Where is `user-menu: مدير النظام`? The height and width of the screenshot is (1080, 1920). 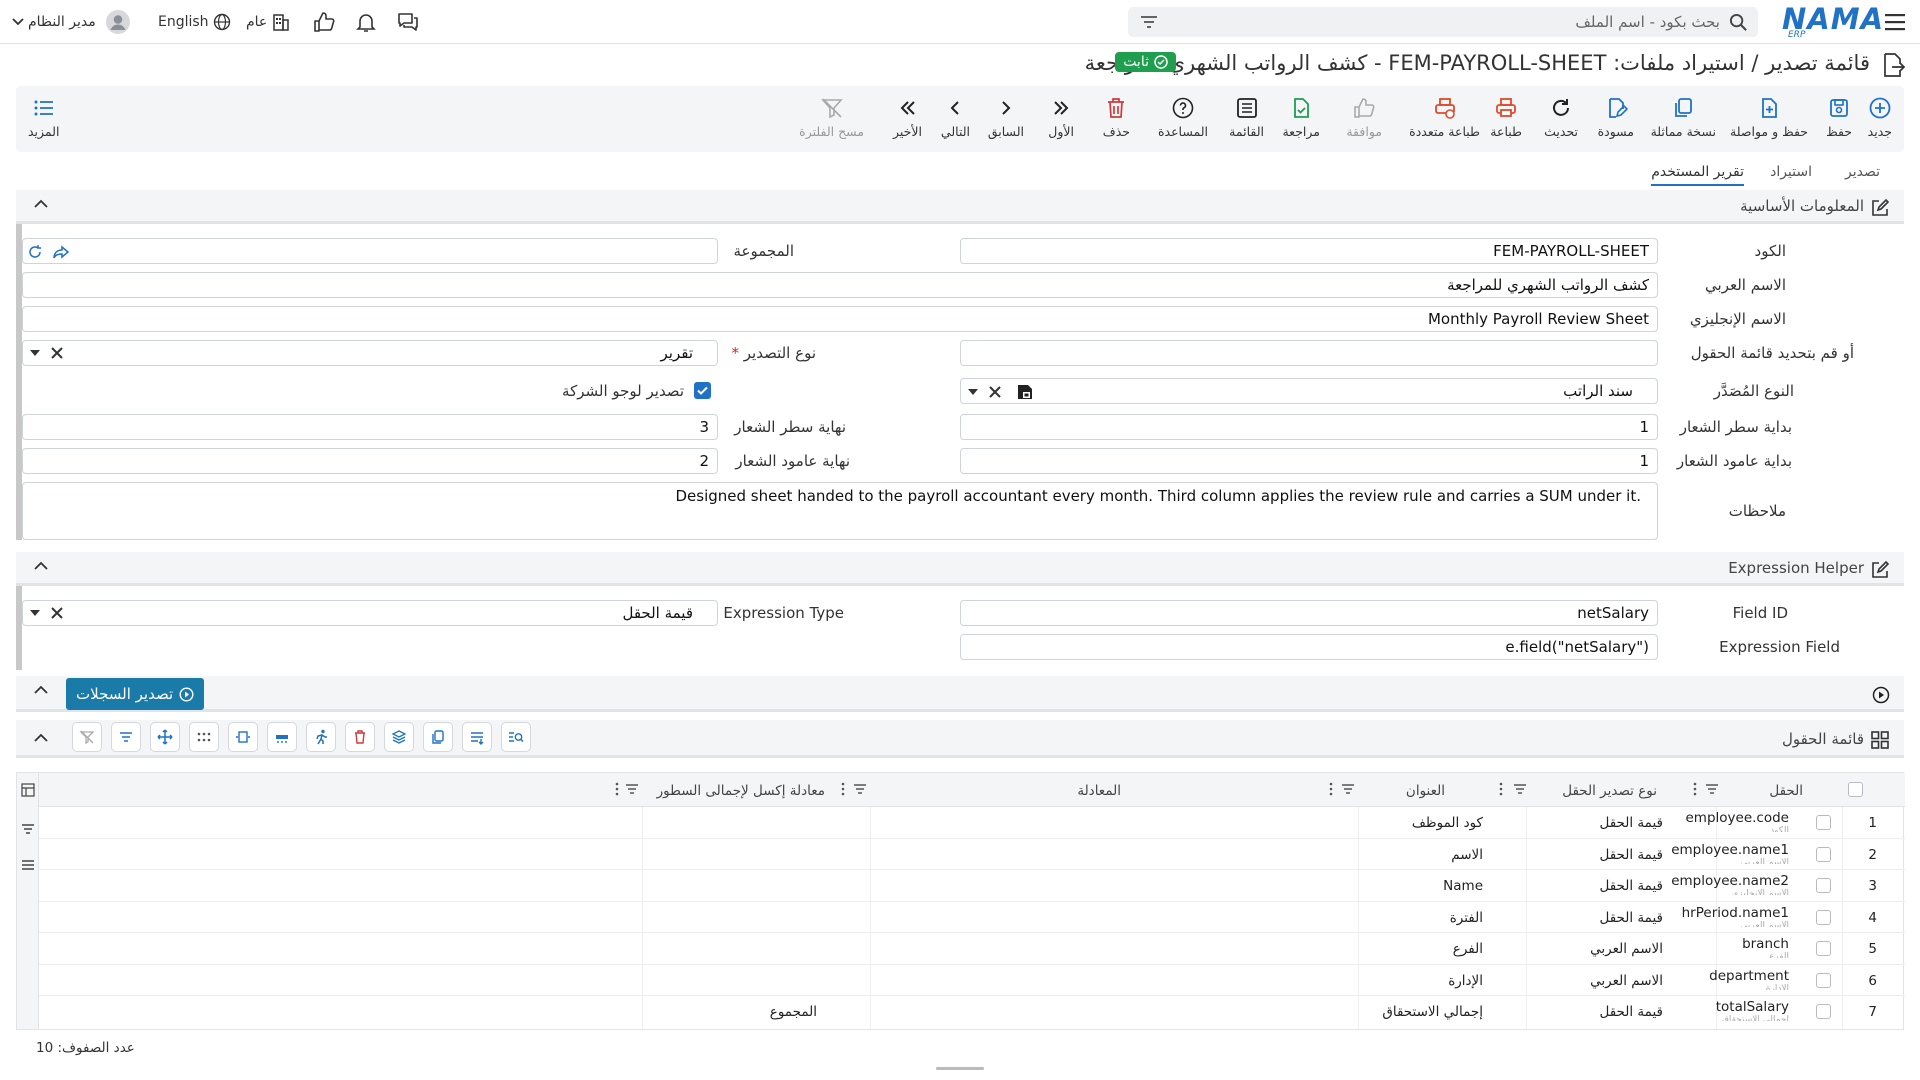
user-menu: مدير النظام is located at coordinates (71, 22).